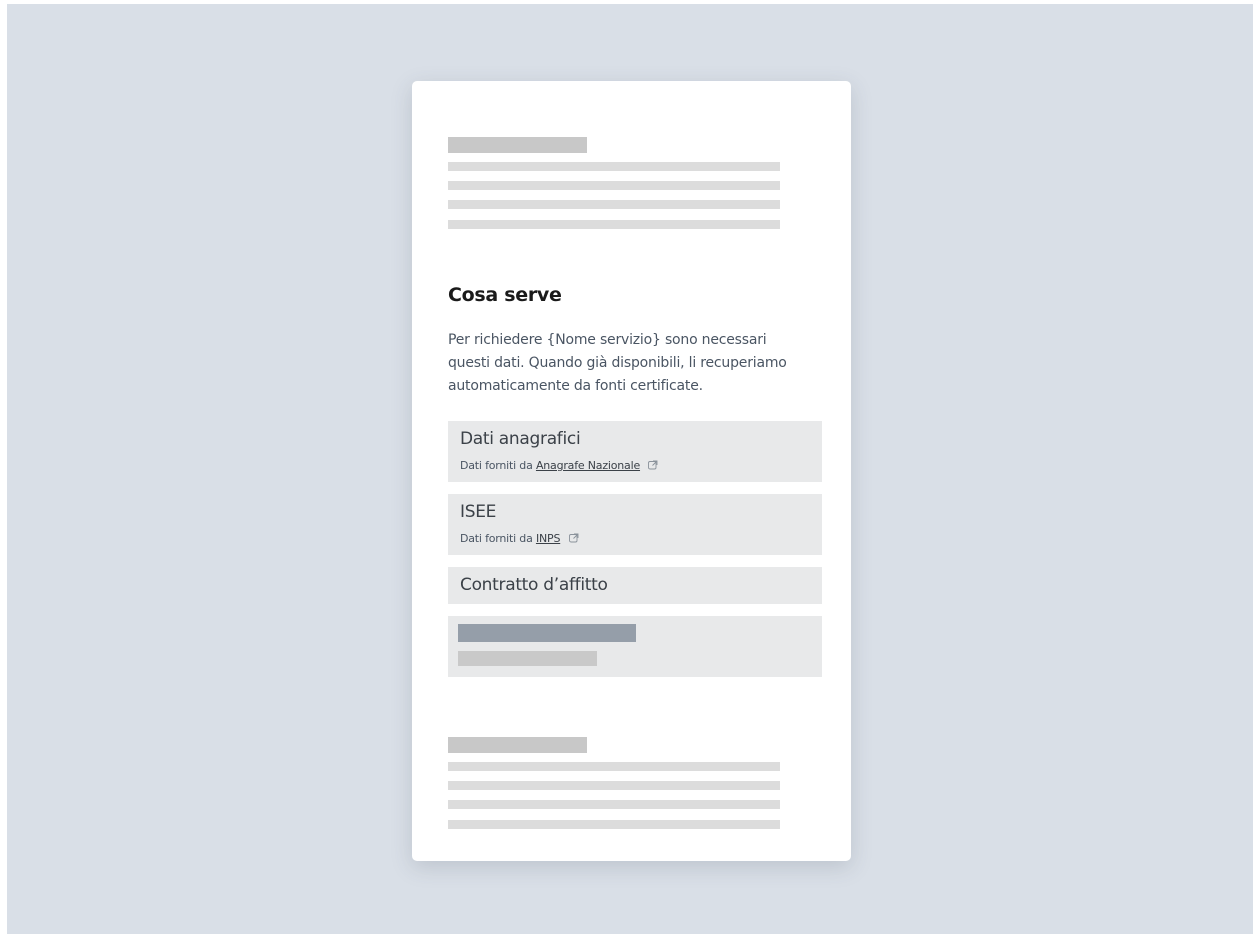 This screenshot has width=1253, height=934. I want to click on requirement-source: Dati forniti da INPS, so click(519, 538).